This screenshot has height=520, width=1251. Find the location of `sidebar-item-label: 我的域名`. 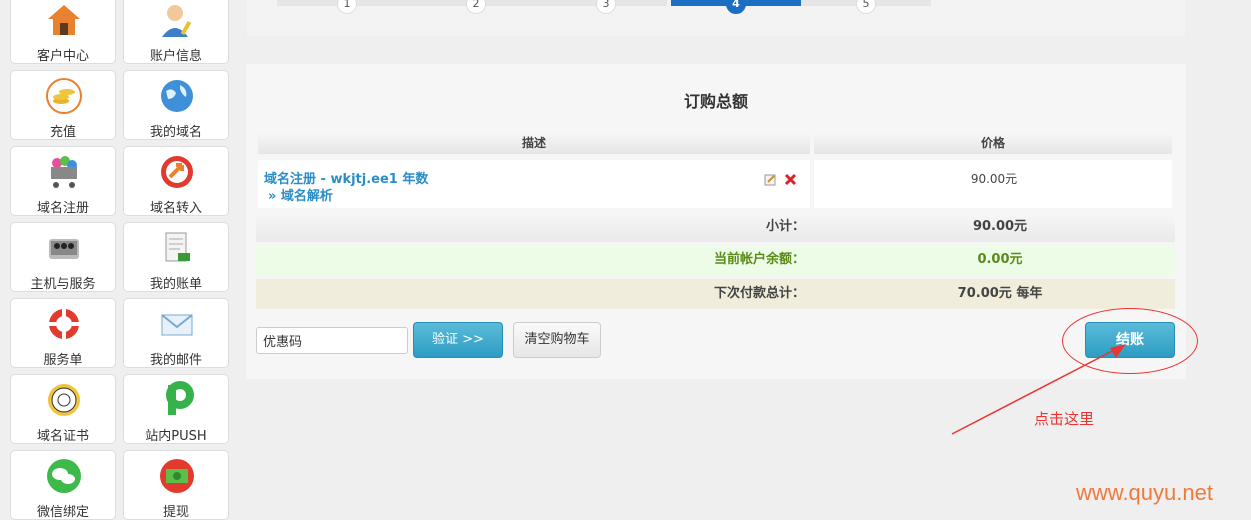

sidebar-item-label: 我的域名 is located at coordinates (175, 132).